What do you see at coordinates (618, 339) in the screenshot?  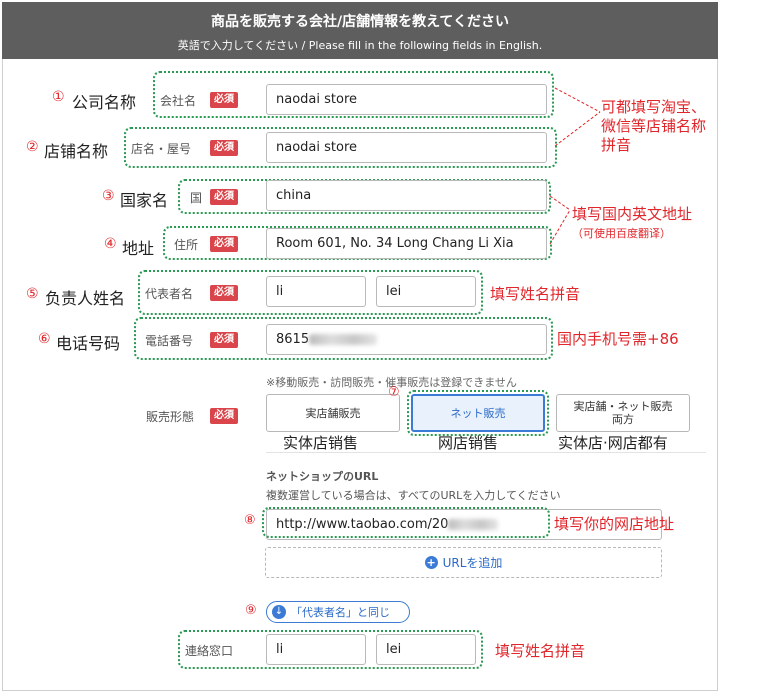 I see `phone-note: 国内手机号需+86` at bounding box center [618, 339].